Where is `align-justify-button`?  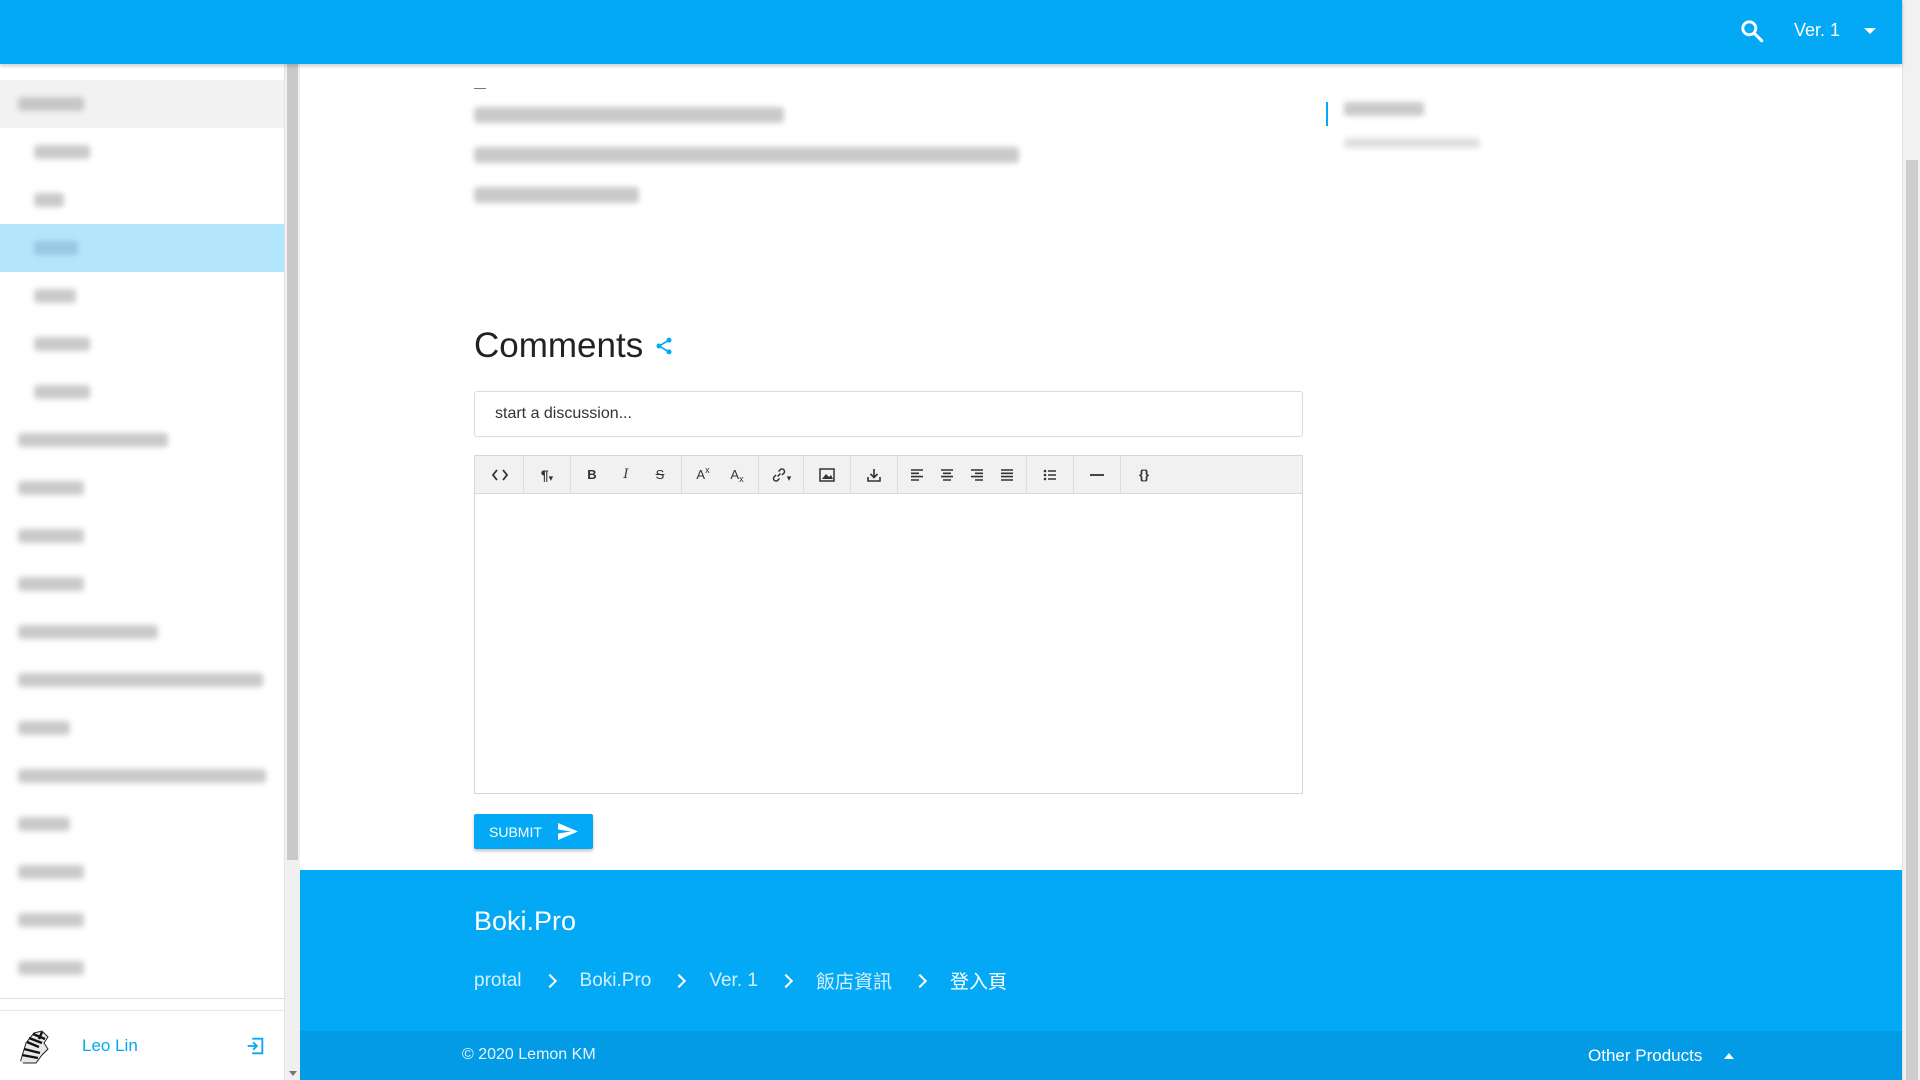
align-justify-button is located at coordinates (1007, 475).